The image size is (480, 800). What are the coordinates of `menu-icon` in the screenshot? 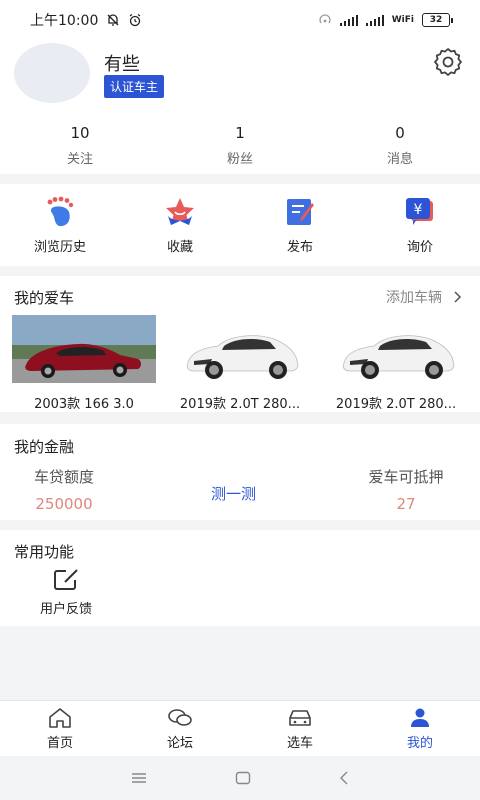 It's located at (139, 778).